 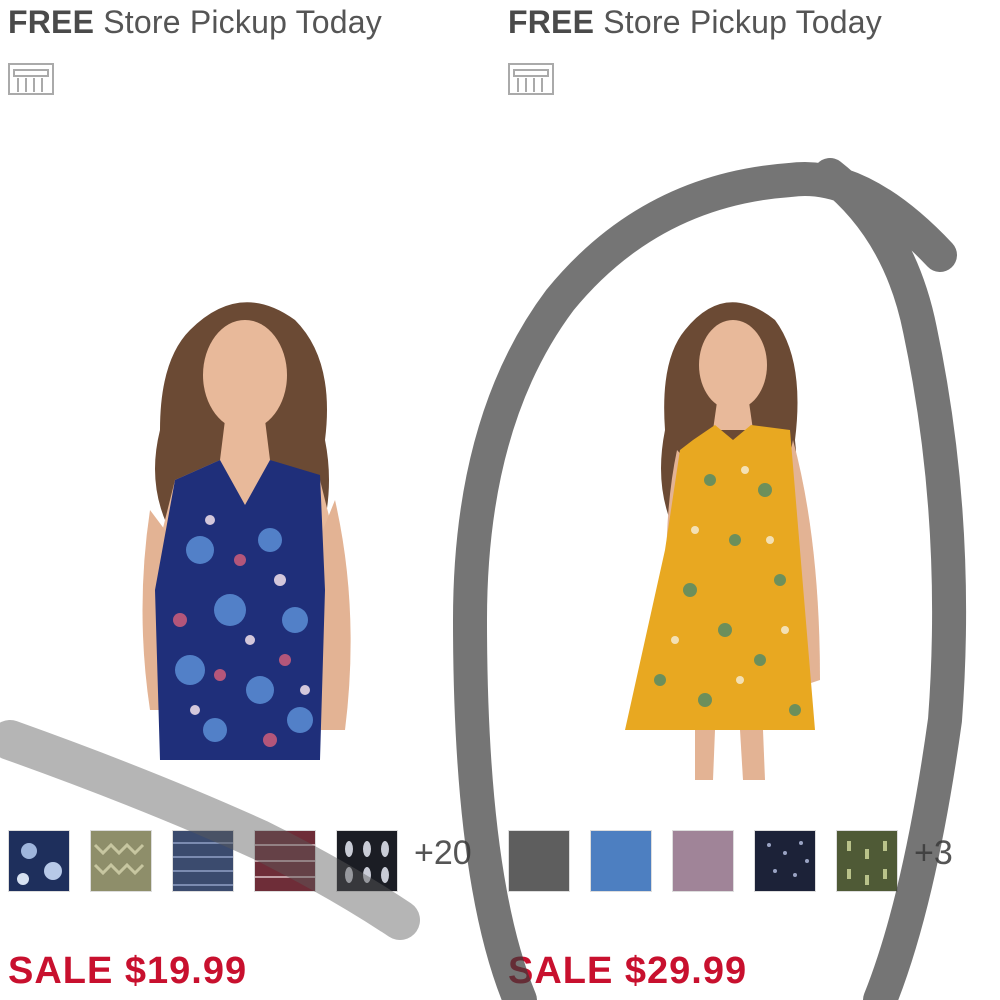 What do you see at coordinates (703, 861) in the screenshot?
I see `swatch-mauve` at bounding box center [703, 861].